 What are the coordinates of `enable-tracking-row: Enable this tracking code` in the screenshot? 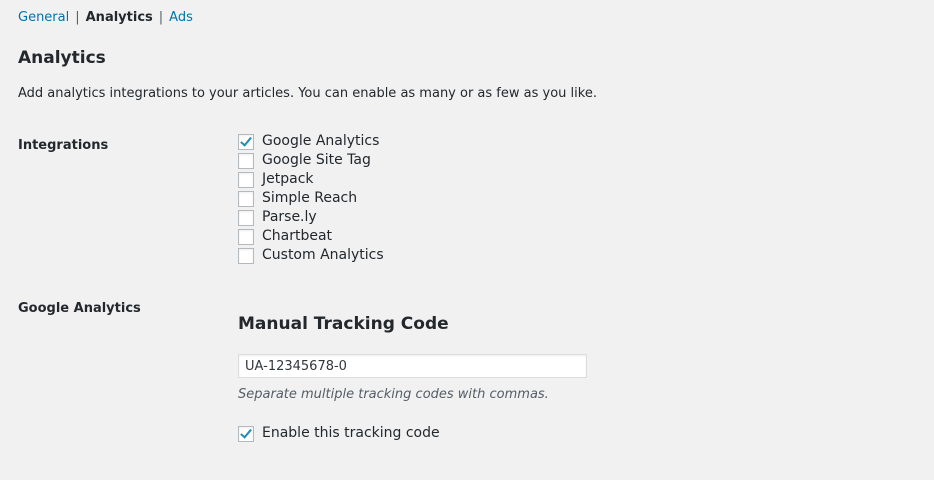 It's located at (339, 433).